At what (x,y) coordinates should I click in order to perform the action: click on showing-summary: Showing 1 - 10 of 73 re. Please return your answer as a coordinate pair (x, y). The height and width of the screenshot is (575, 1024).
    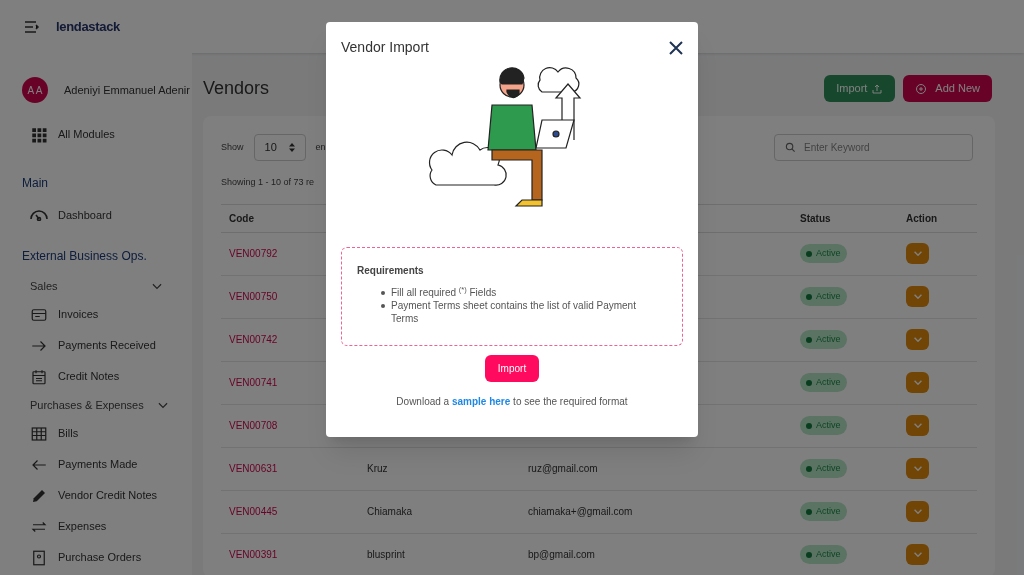
    Looking at the image, I should click on (268, 182).